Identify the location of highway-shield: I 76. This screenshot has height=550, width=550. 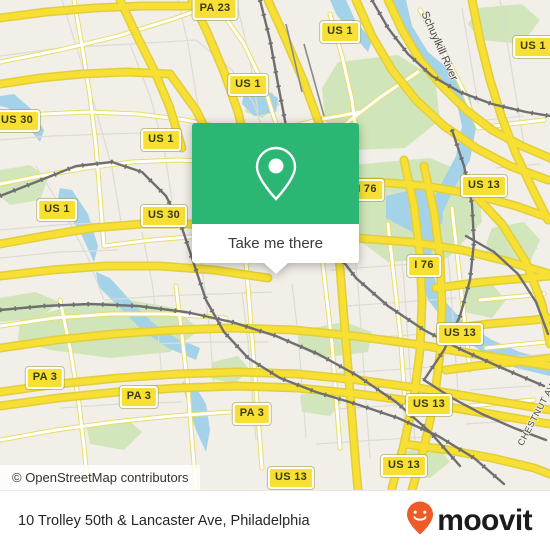
(424, 266).